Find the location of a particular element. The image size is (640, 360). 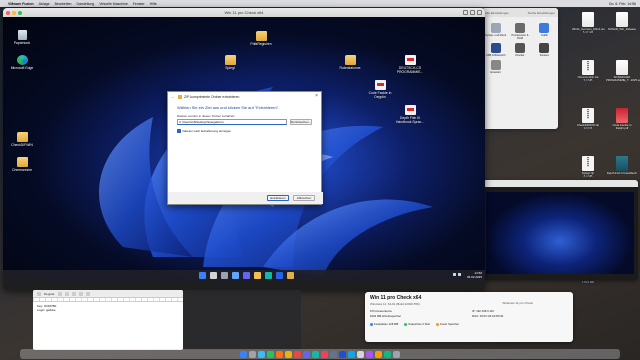

textedit-icon is located at coordinates (360, 354).